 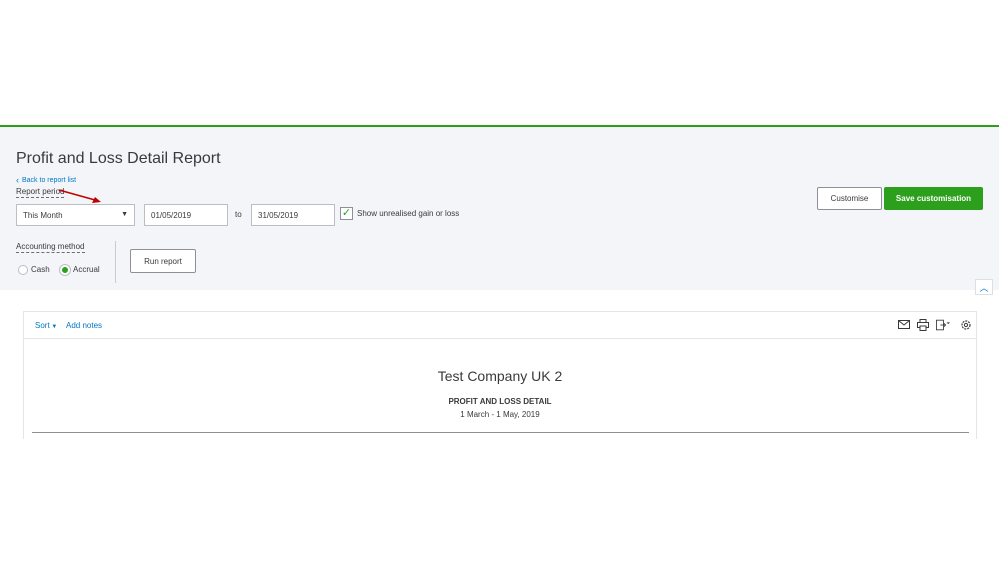 I want to click on collapse-header-button: ︿, so click(x=984, y=287).